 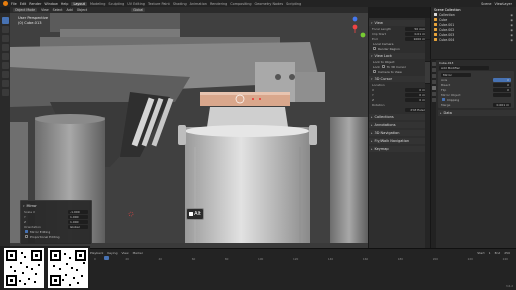 What do you see at coordinates (433, 64) in the screenshot?
I see `tool-tab-icon` at bounding box center [433, 64].